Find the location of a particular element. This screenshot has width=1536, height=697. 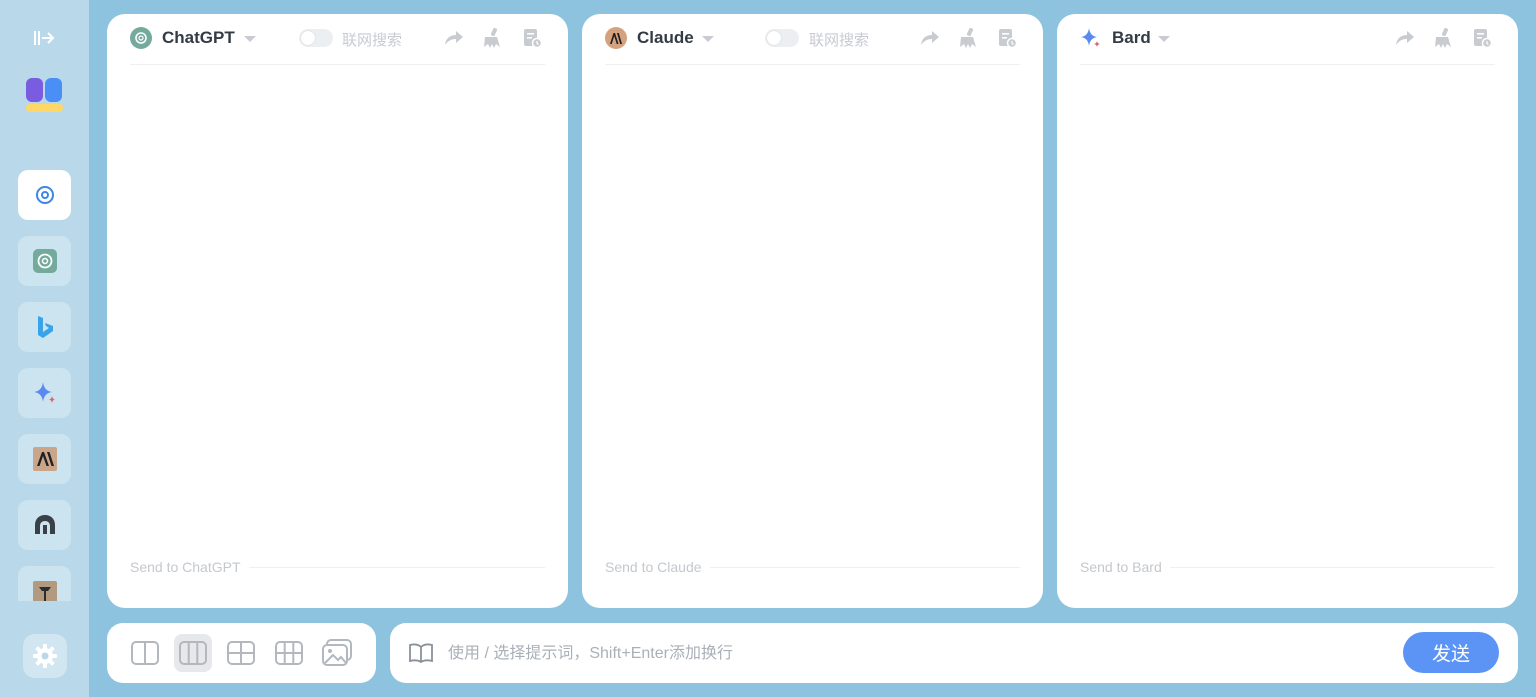

sidebar-item-bing is located at coordinates (44, 327).